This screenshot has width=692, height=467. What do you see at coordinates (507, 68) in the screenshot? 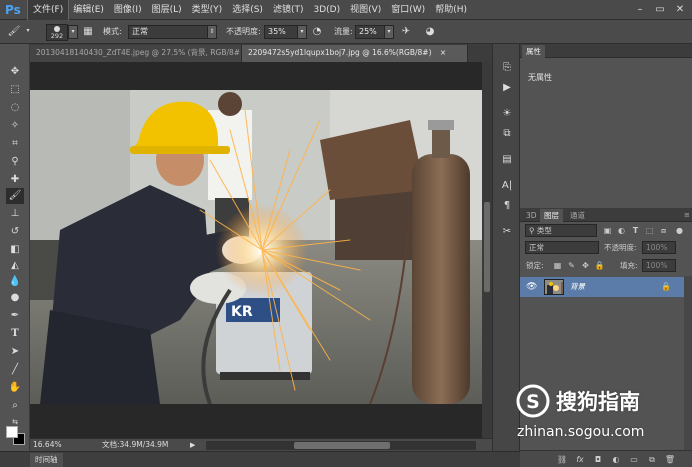
I see `history-panel-icon: ⎘` at bounding box center [507, 68].